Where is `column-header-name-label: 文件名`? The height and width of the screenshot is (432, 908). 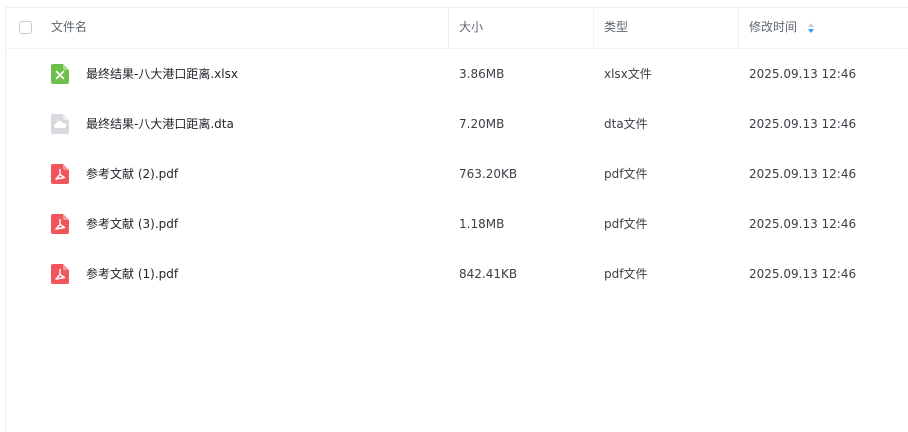
column-header-name-label: 文件名 is located at coordinates (69, 27).